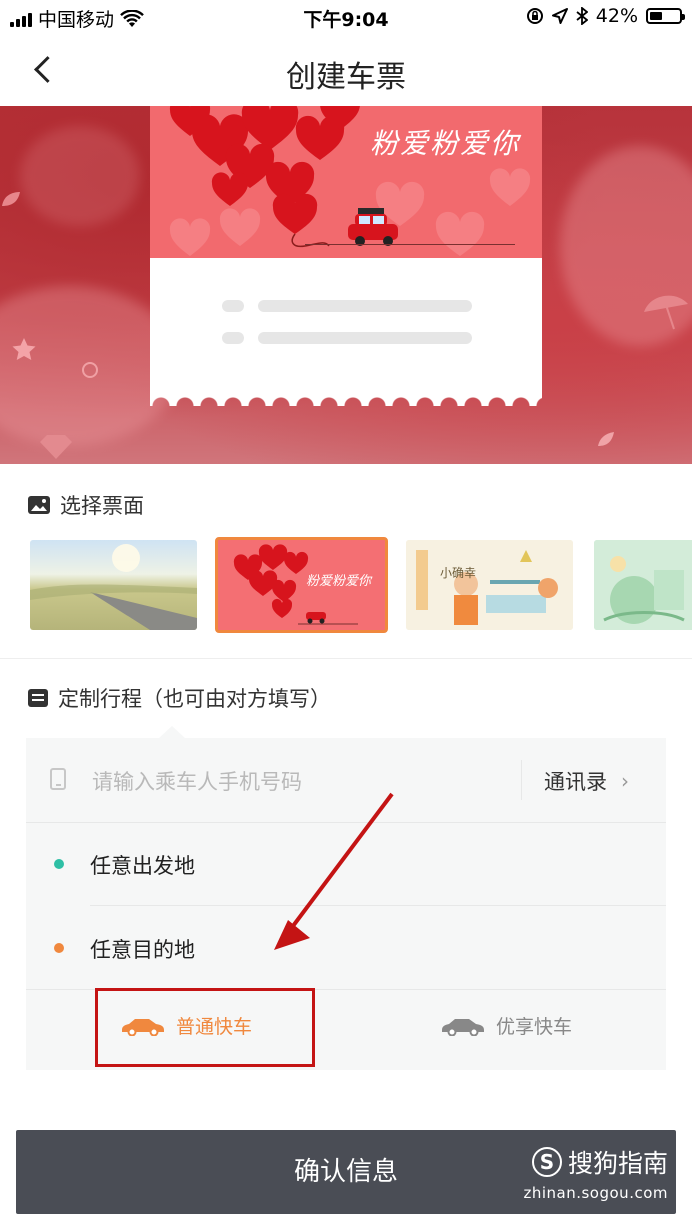 The image size is (692, 1230). I want to click on annotation-box, so click(205, 1027).